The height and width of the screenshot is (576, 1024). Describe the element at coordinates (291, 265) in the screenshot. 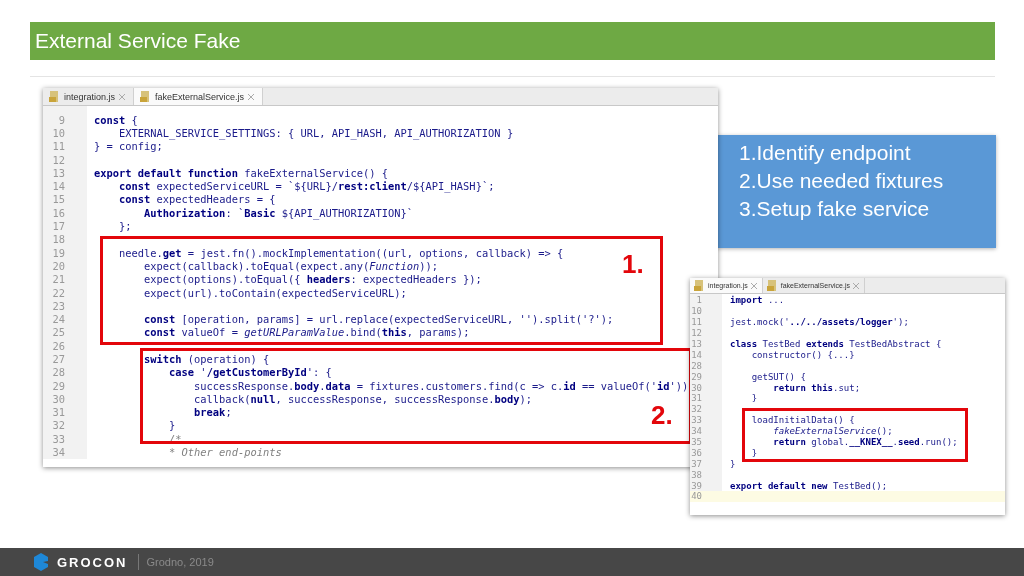

I see `code-line: expect(callback).toEqual(expect.any(Function));` at that location.